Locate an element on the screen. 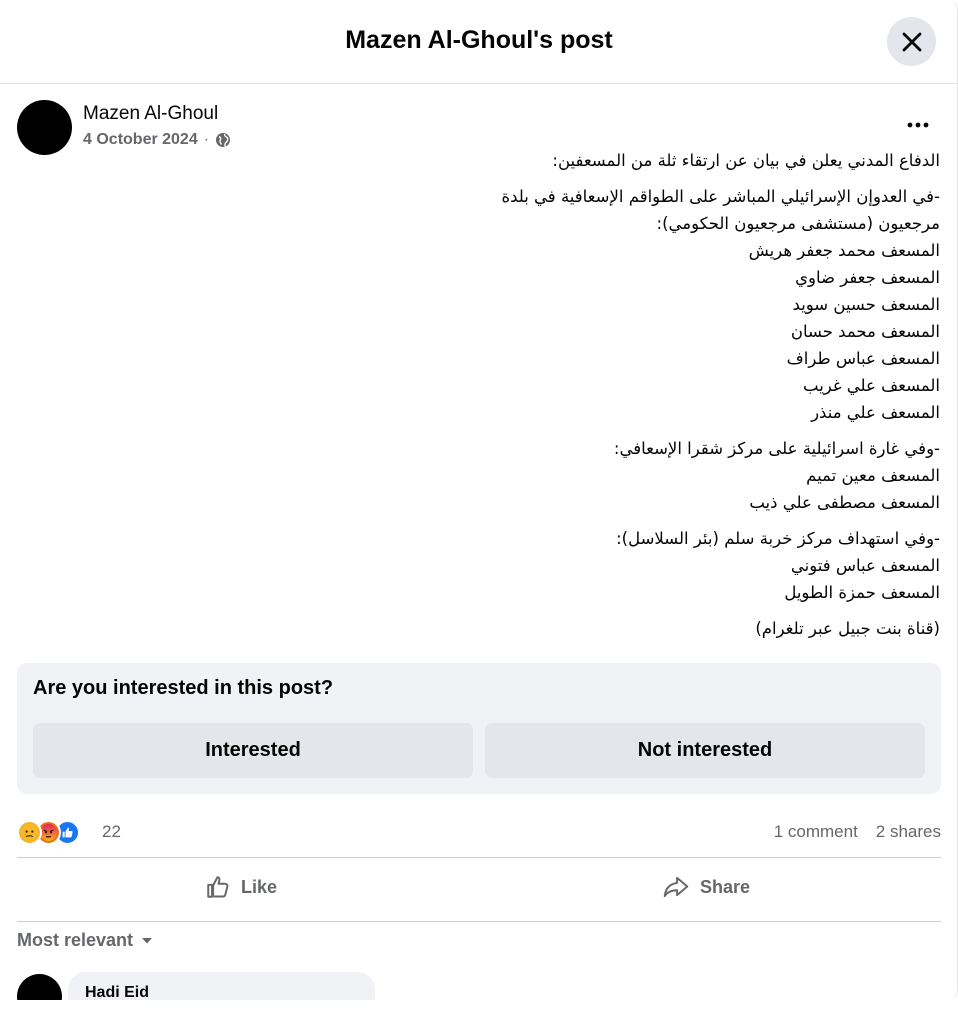 The height and width of the screenshot is (1024, 958). post-text-line: المسعف عباس طراف is located at coordinates (863, 358).